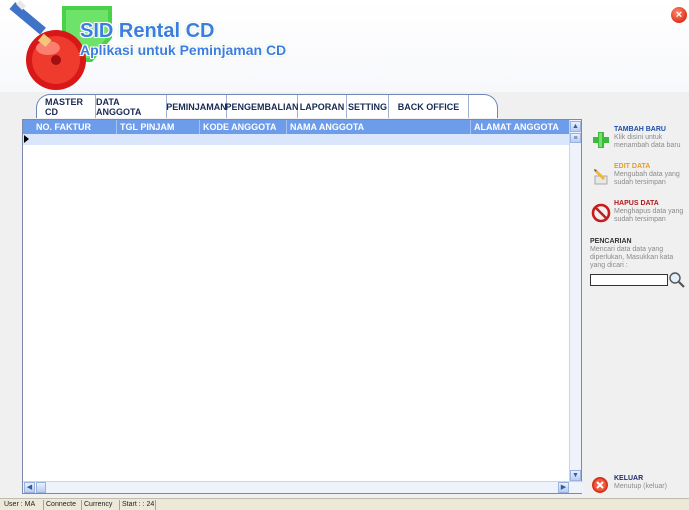 This screenshot has width=689, height=510. What do you see at coordinates (636, 203) in the screenshot?
I see `delete-data-title: HAPUS DATA` at bounding box center [636, 203].